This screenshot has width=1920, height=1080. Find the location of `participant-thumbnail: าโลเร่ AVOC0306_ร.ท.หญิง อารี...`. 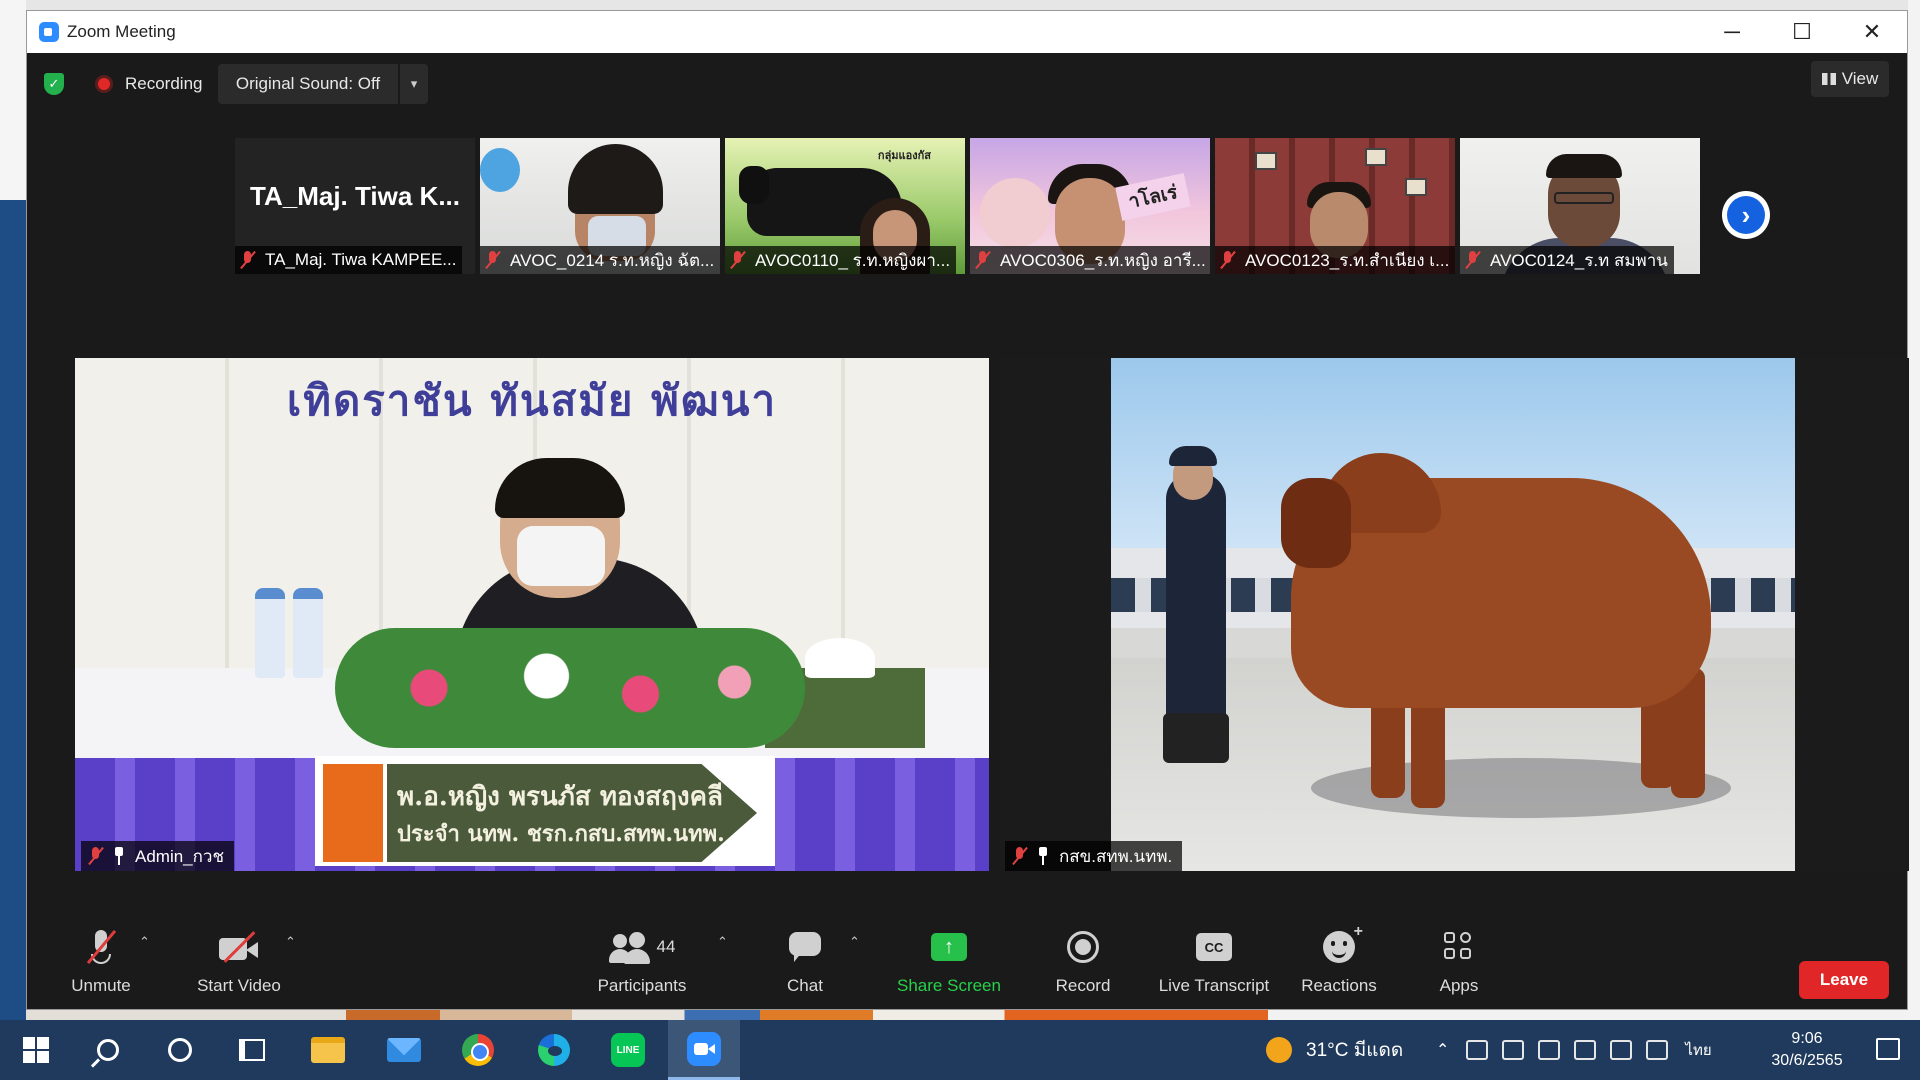

participant-thumbnail: าโลเร่ AVOC0306_ร.ท.หญิง อารี... is located at coordinates (1090, 206).